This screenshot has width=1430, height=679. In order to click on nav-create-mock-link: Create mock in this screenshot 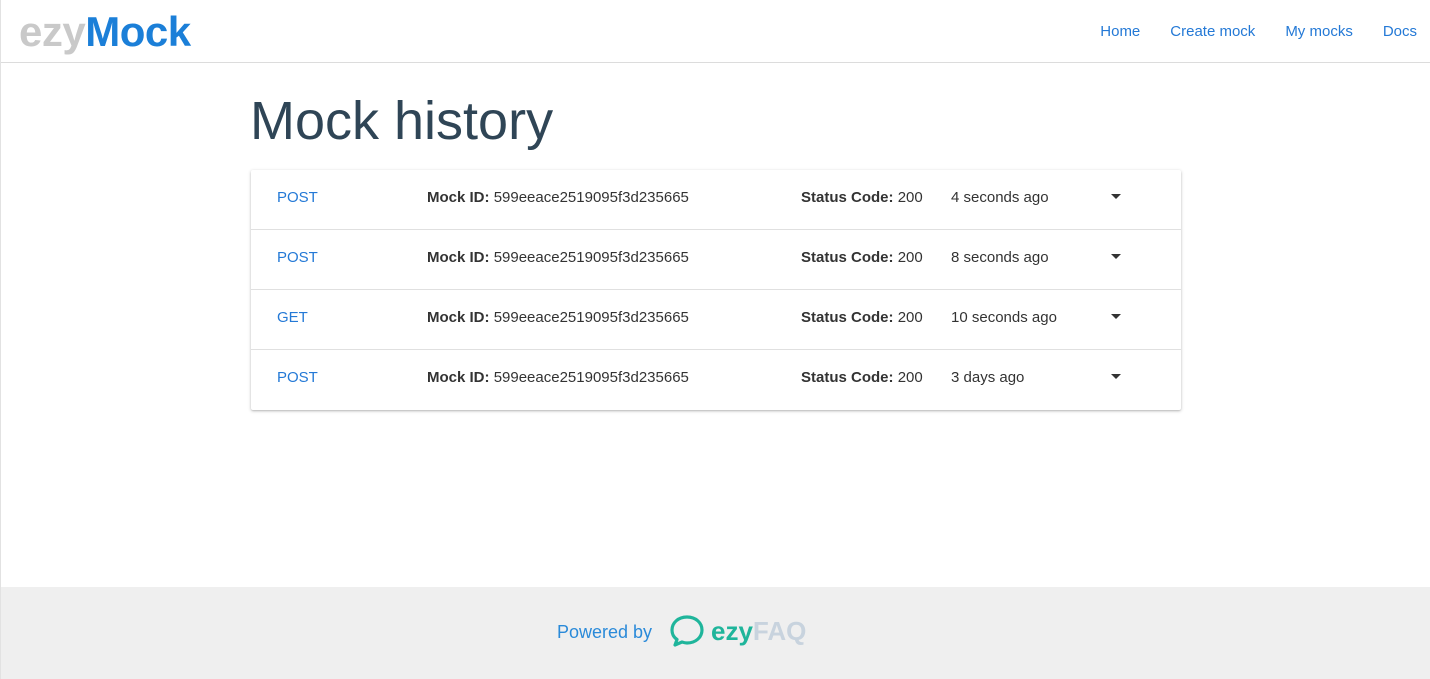, I will do `click(1212, 31)`.